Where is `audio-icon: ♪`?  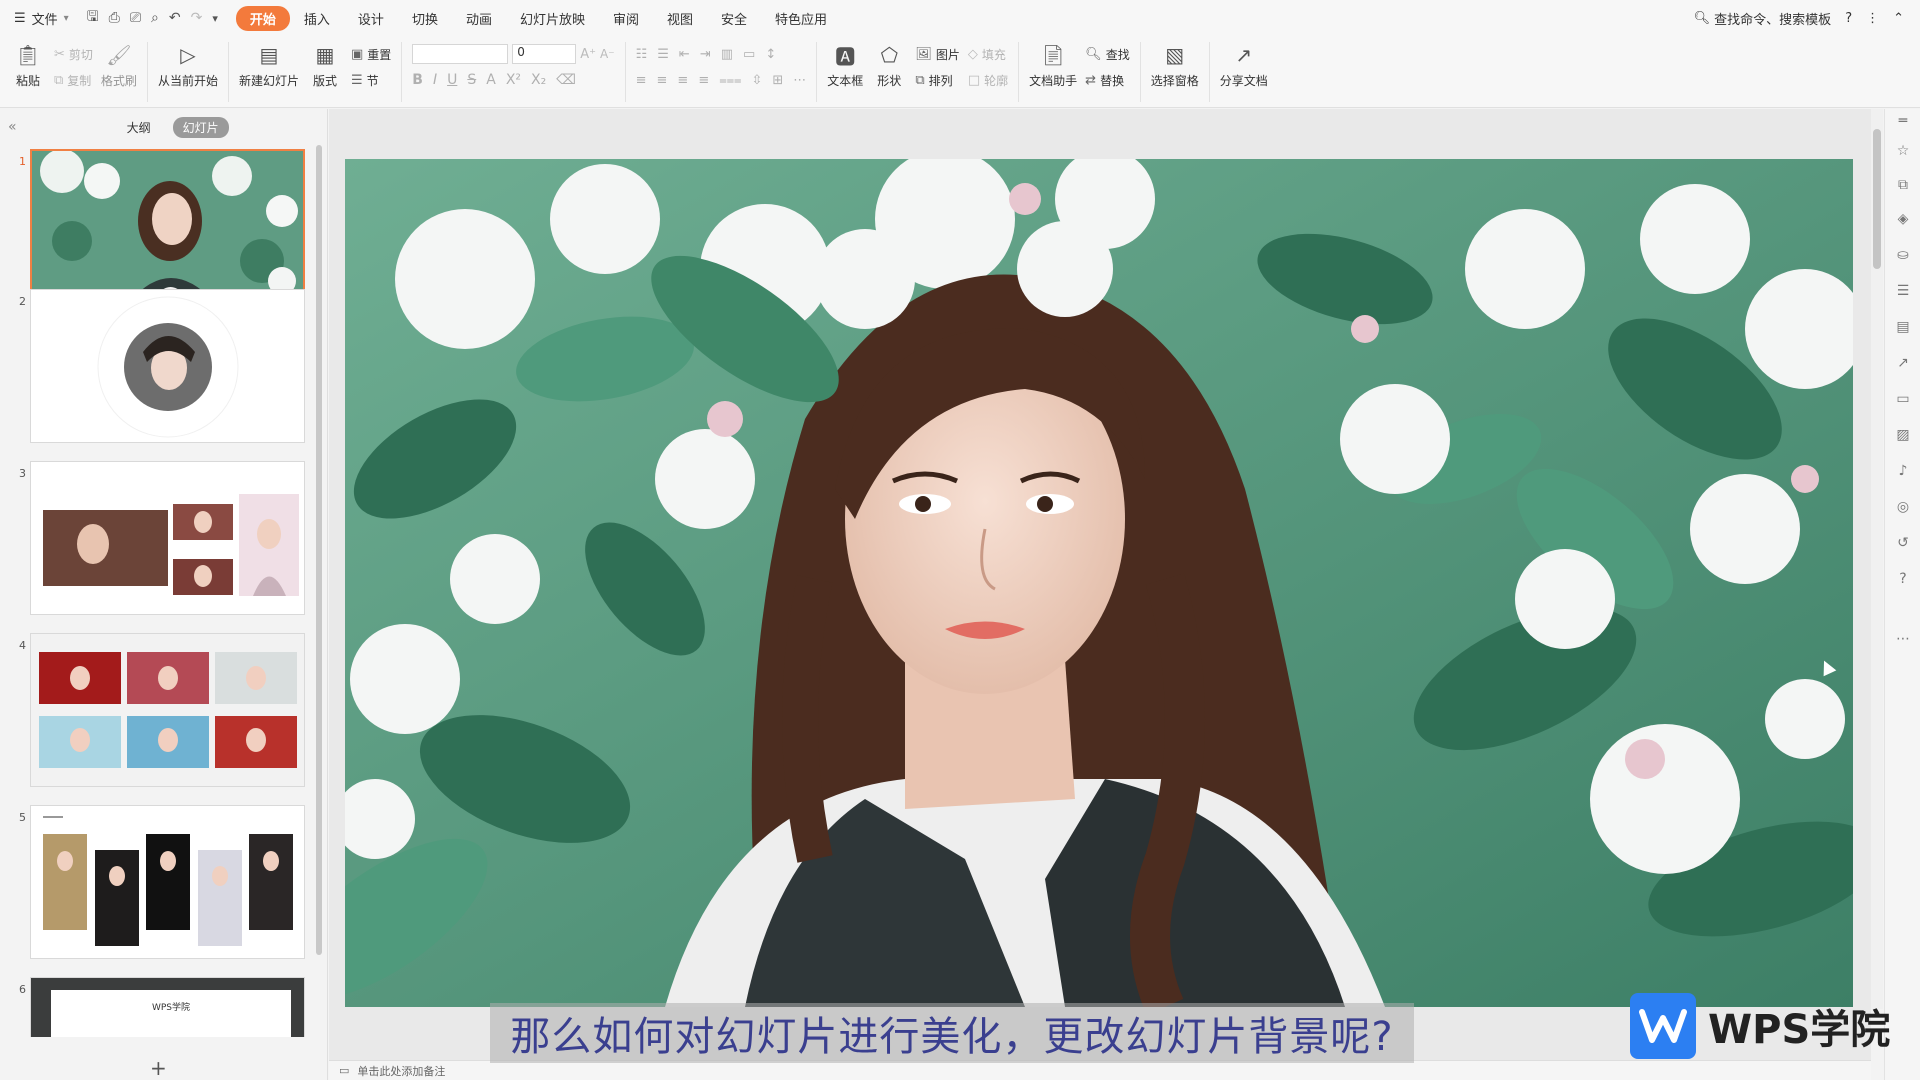 audio-icon: ♪ is located at coordinates (1903, 471).